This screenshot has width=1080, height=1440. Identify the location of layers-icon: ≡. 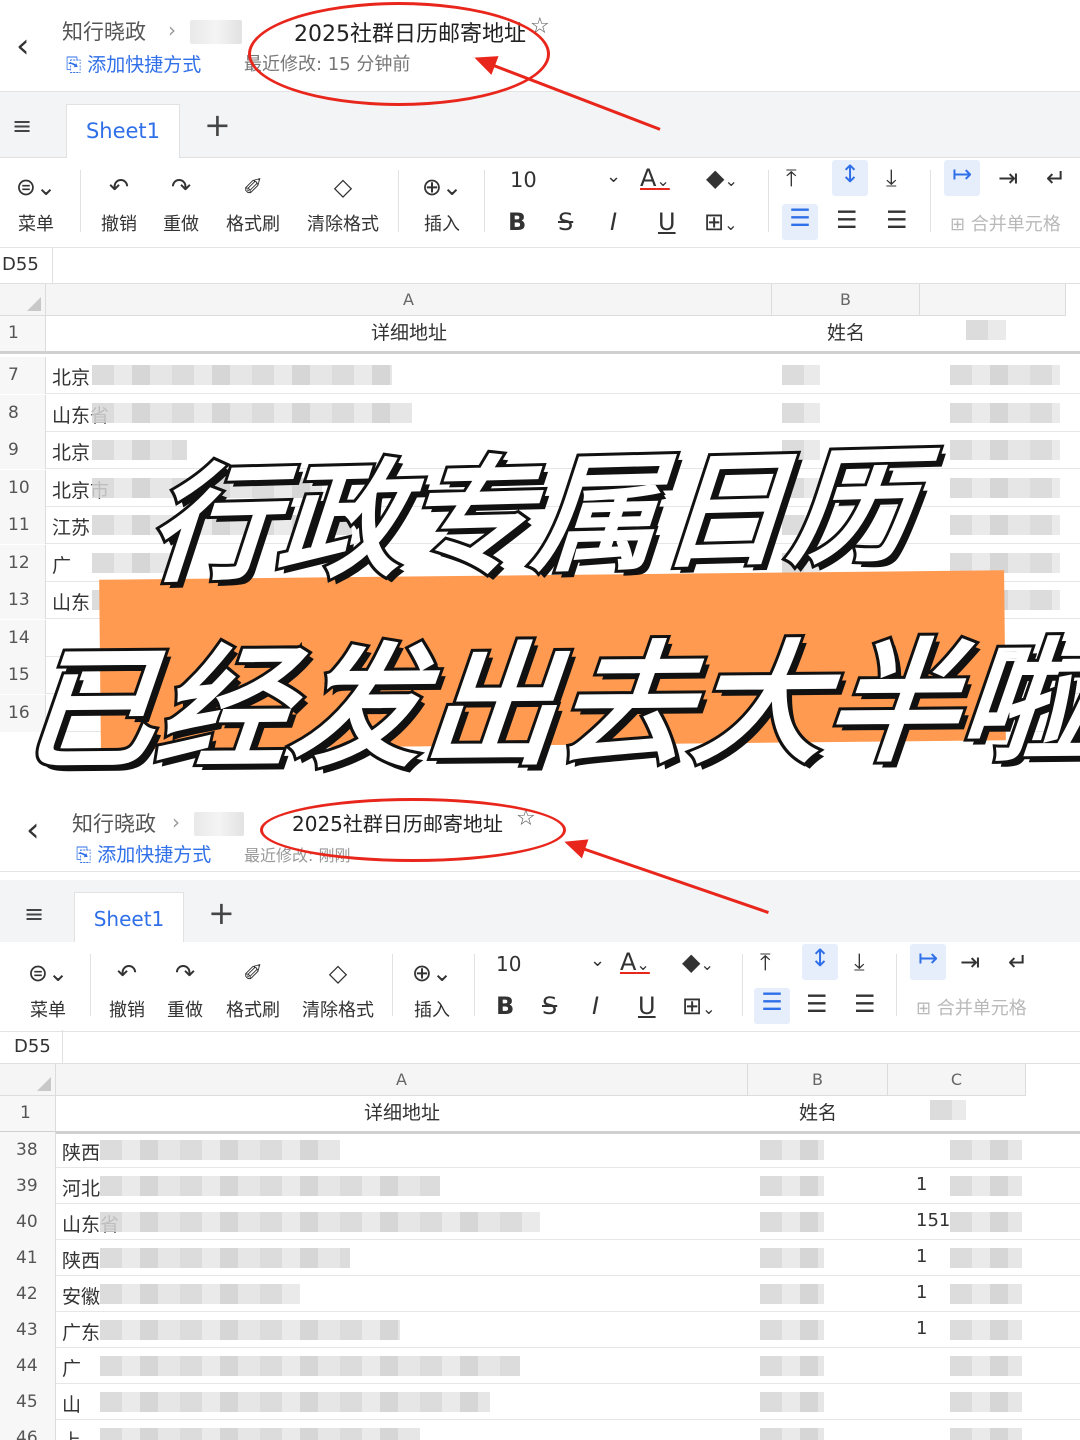
(34, 914).